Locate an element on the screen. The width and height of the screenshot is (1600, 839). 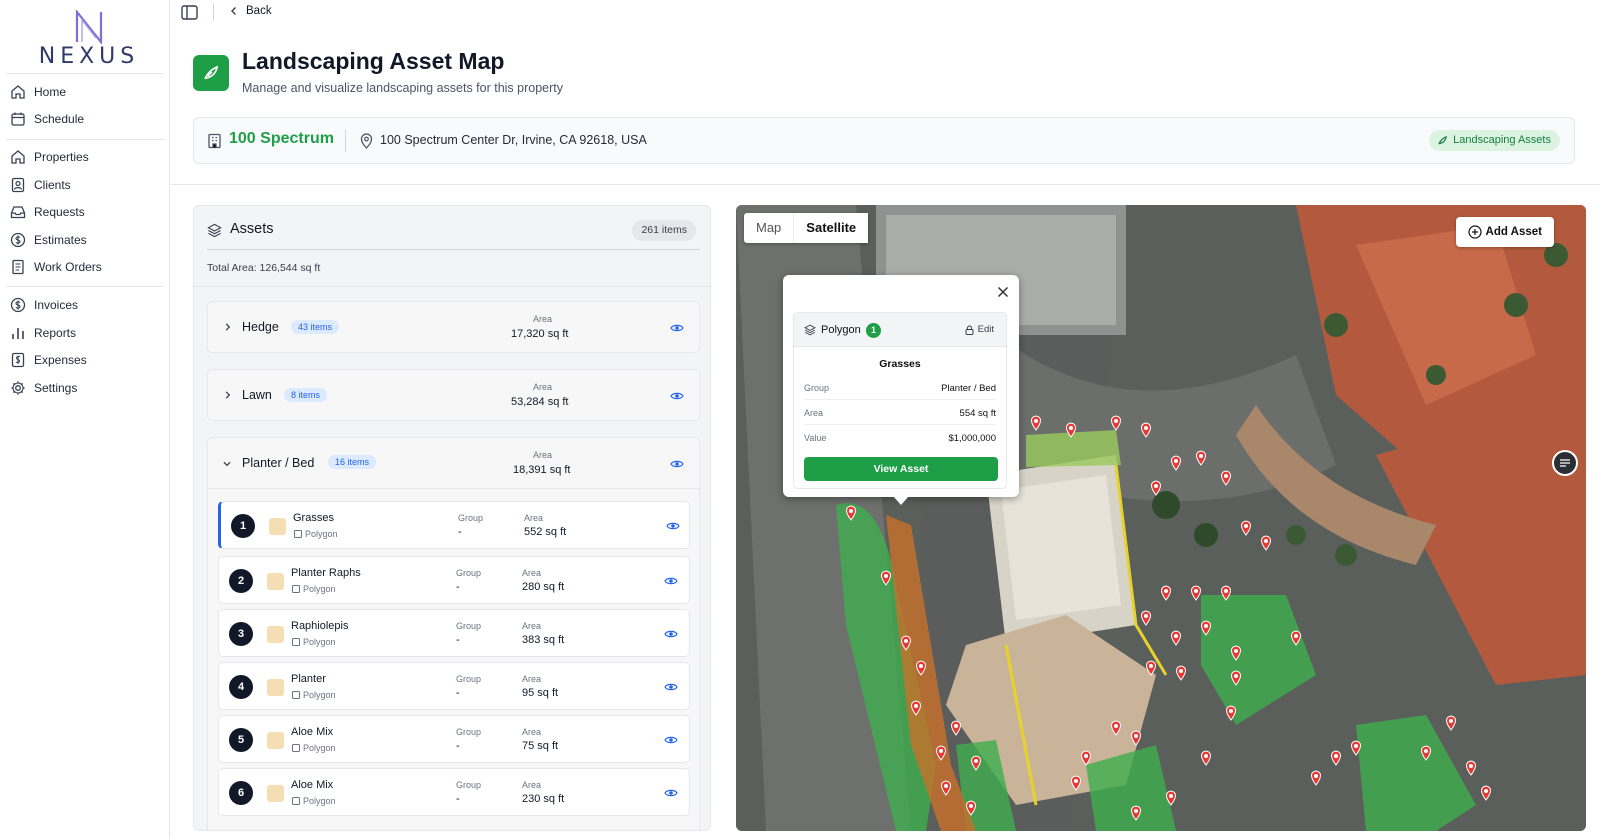
asset-item-row: 1 Grasses Polygon Group - Area 552 sq ft is located at coordinates (454, 525).